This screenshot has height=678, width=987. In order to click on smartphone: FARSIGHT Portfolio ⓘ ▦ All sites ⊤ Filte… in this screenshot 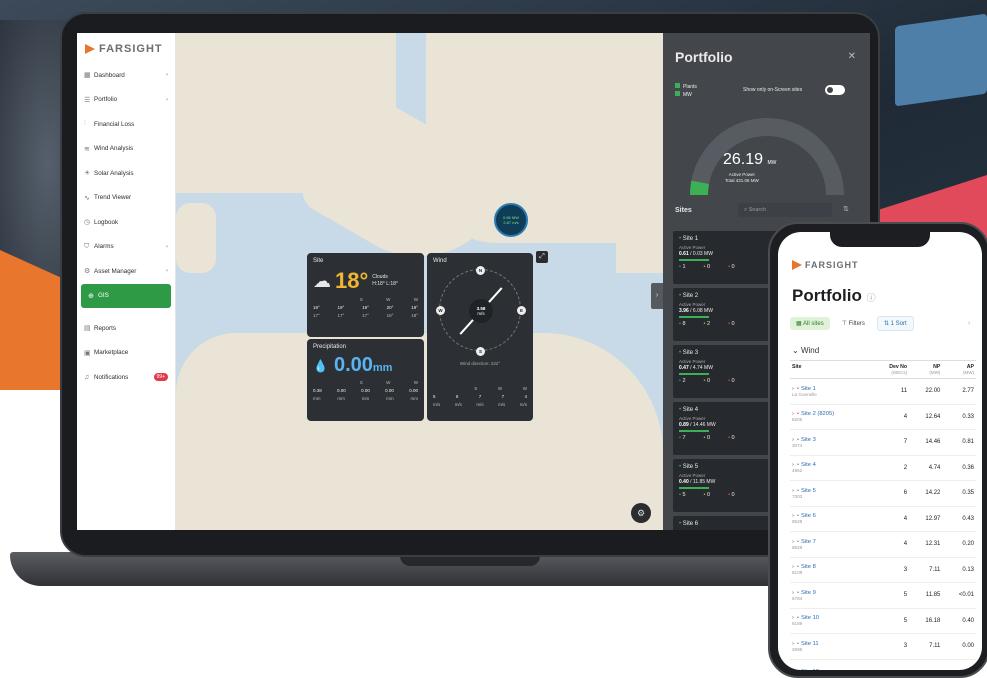, I will do `click(877, 450)`.